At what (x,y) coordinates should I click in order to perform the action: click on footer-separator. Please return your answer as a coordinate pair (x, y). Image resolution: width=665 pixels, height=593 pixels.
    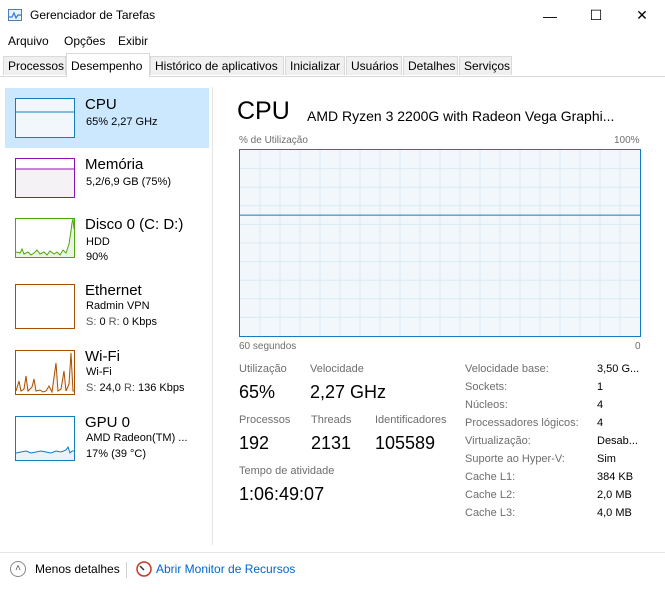
    Looking at the image, I should click on (126, 570).